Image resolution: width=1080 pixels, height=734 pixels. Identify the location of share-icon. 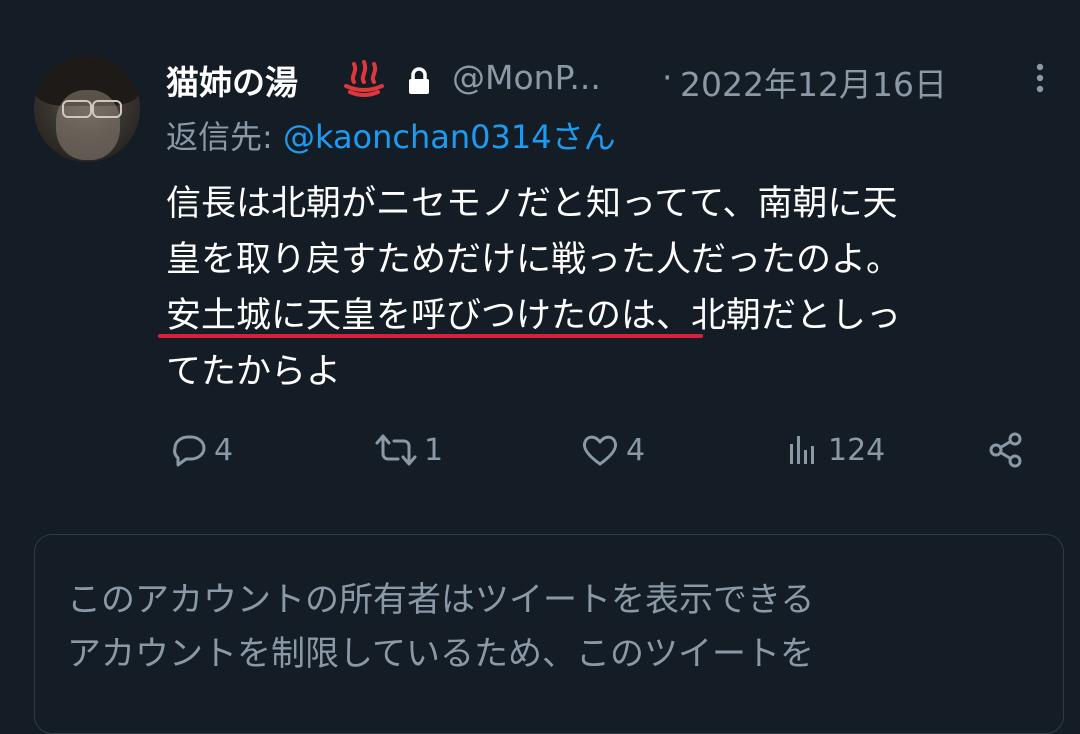
(1006, 450).